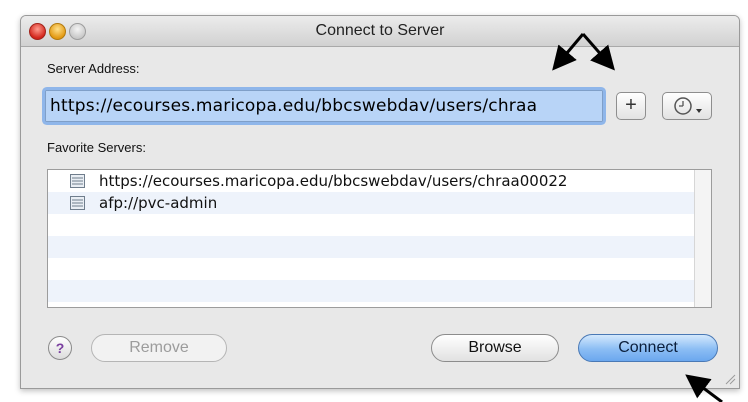 The width and height of the screenshot is (748, 402). I want to click on server-address-field, so click(324, 106).